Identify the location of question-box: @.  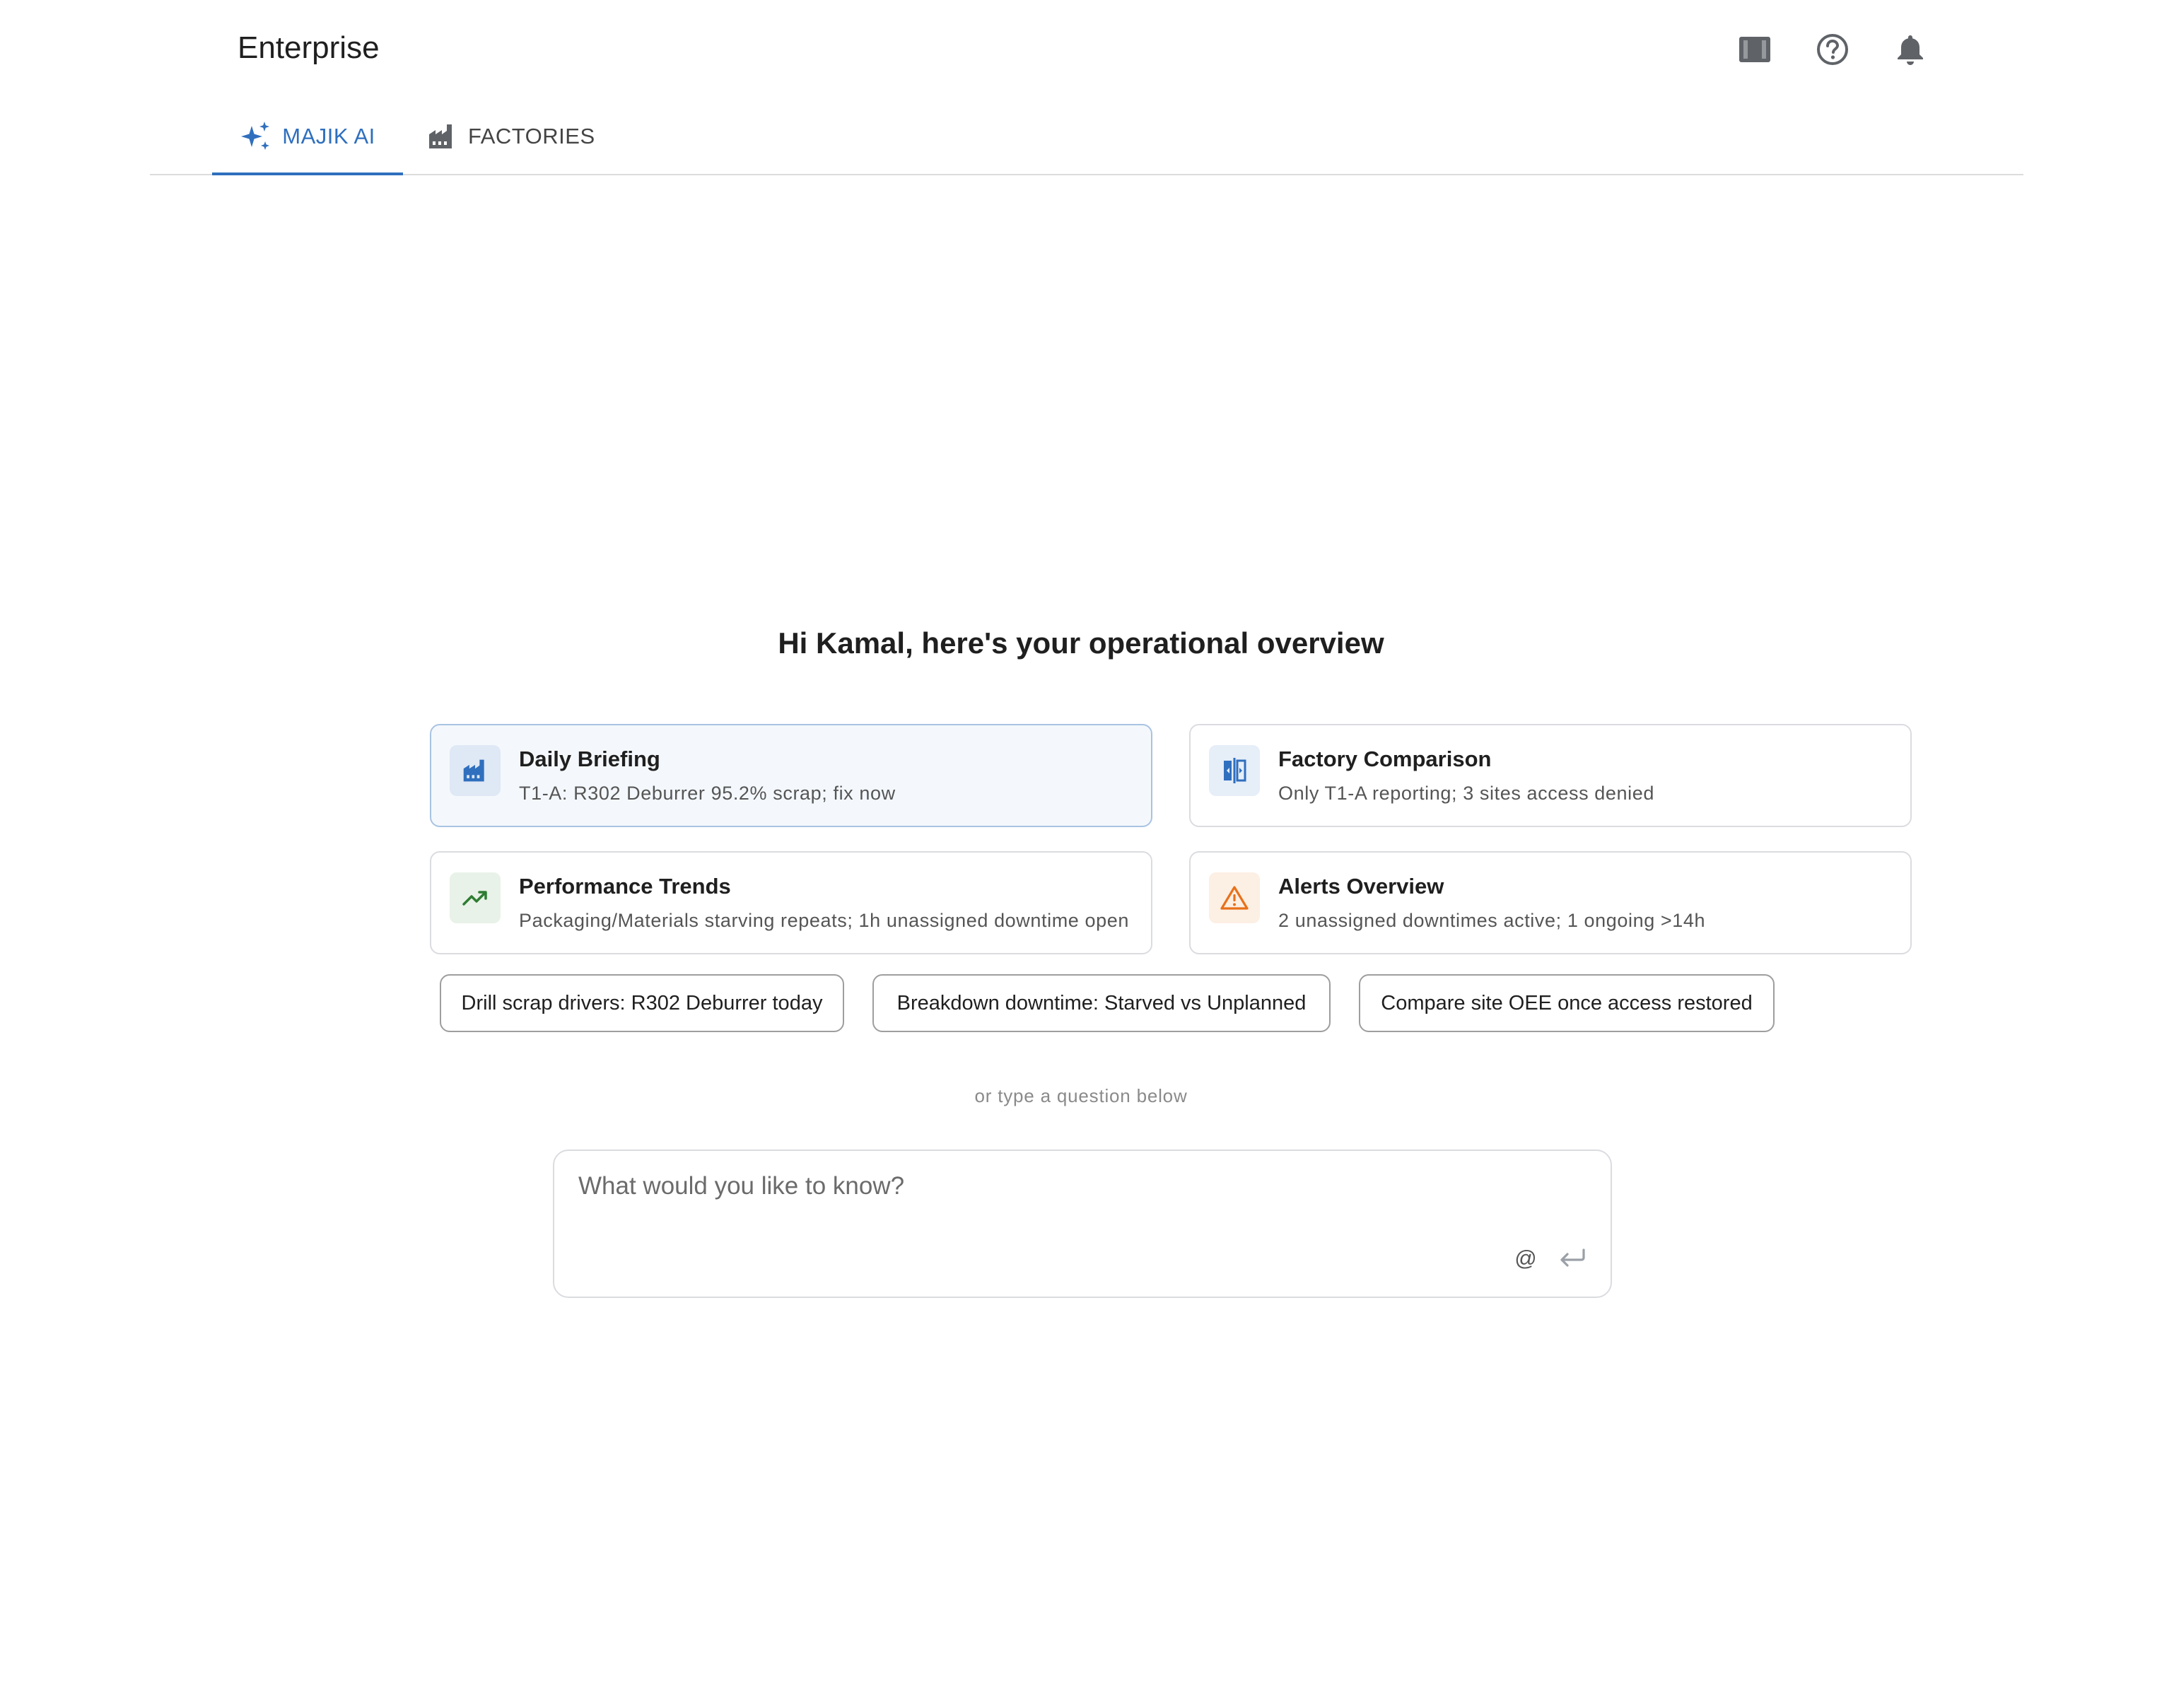
(1082, 1224).